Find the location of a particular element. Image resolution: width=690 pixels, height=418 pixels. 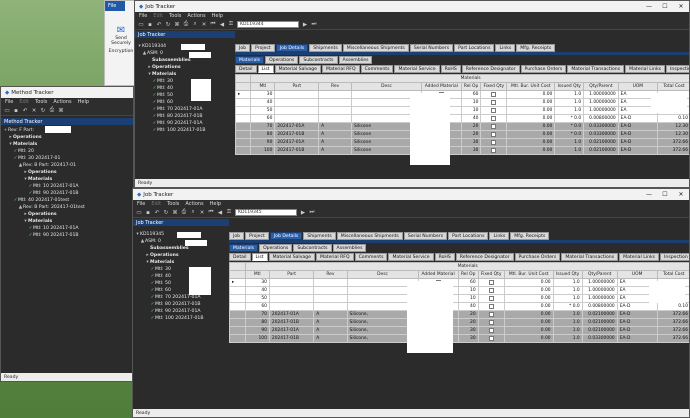

tree-node: ✓Mtl: 60 is located at coordinates (185, 102).